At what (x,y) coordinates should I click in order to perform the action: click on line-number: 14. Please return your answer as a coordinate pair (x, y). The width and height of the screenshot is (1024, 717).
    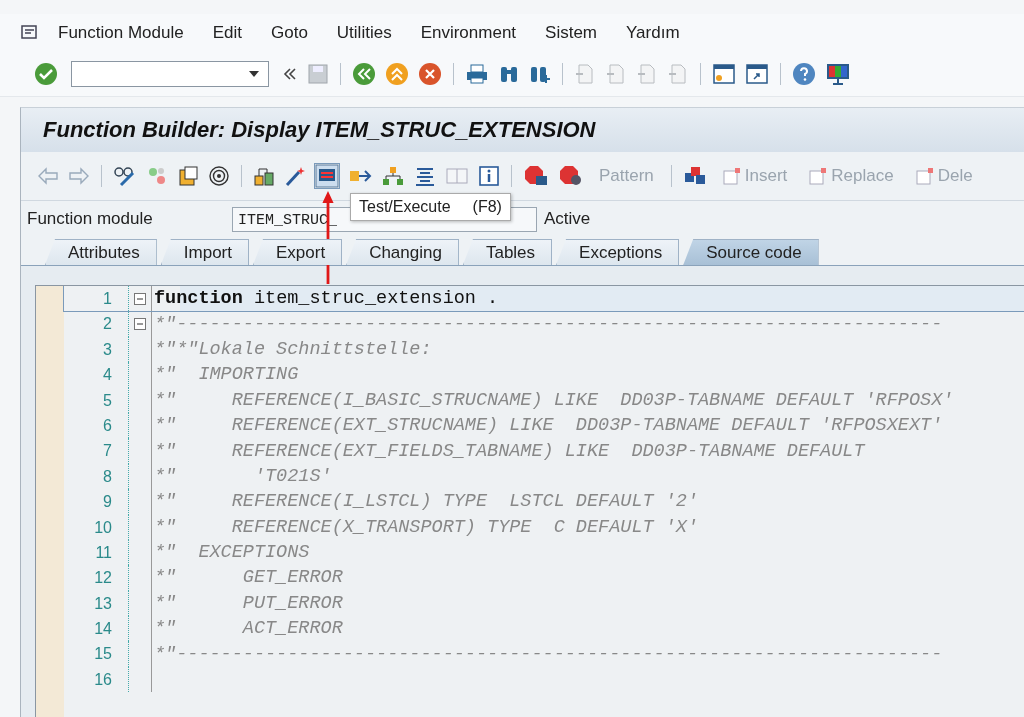
    Looking at the image, I should click on (96, 629).